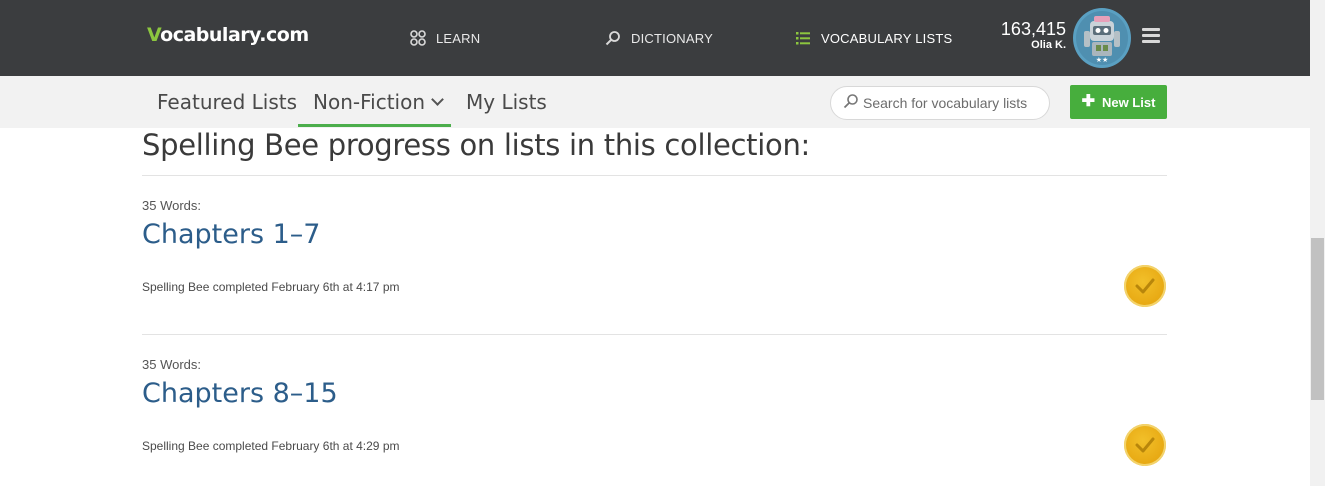 This screenshot has width=1325, height=486. Describe the element at coordinates (1102, 60) in the screenshot. I see `avatar-stars: ★★` at that location.